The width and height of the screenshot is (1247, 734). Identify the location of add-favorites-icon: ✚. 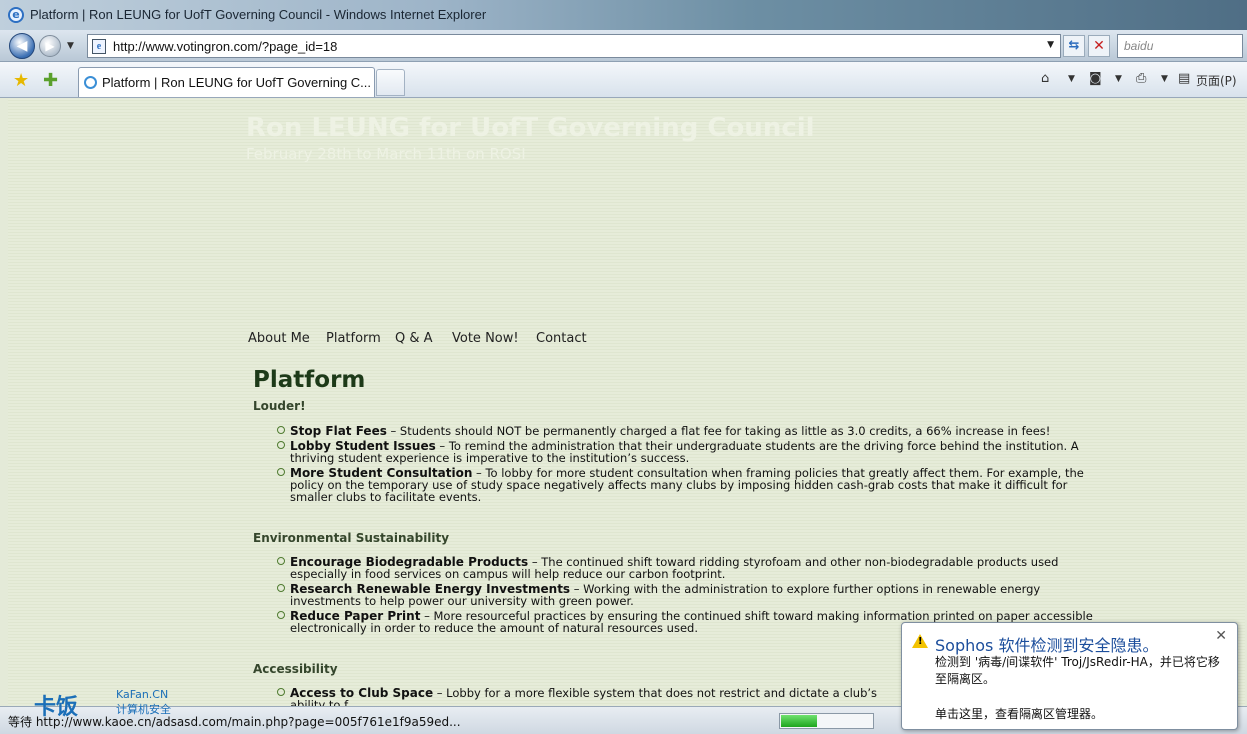
(50, 80).